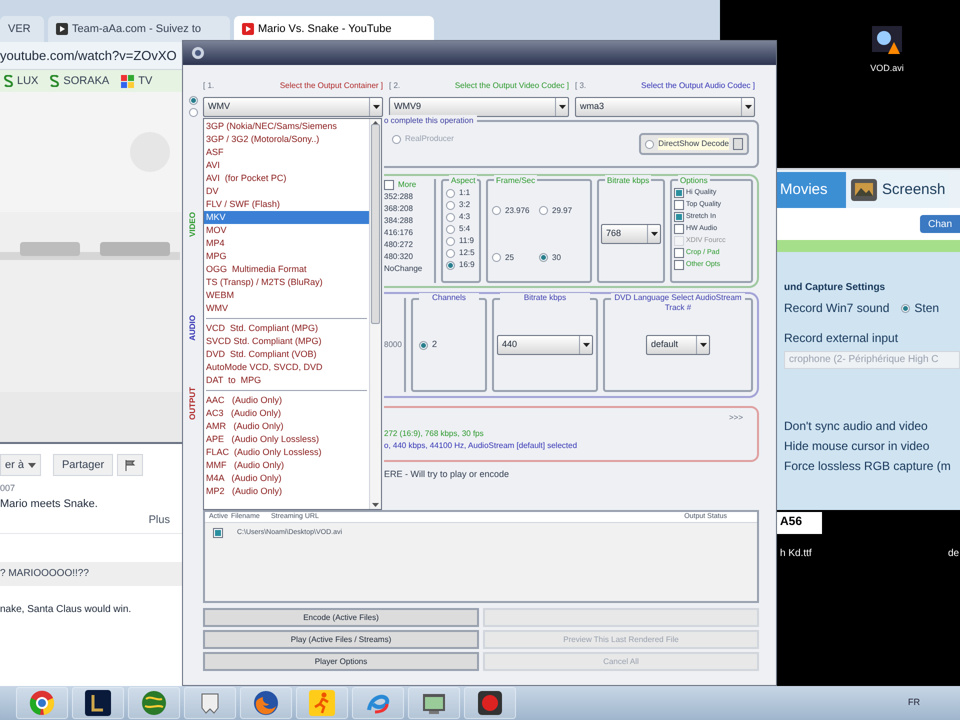 The height and width of the screenshot is (720, 960). What do you see at coordinates (286, 400) in the screenshot?
I see `dropdown-option: AAC (Audio Only)` at bounding box center [286, 400].